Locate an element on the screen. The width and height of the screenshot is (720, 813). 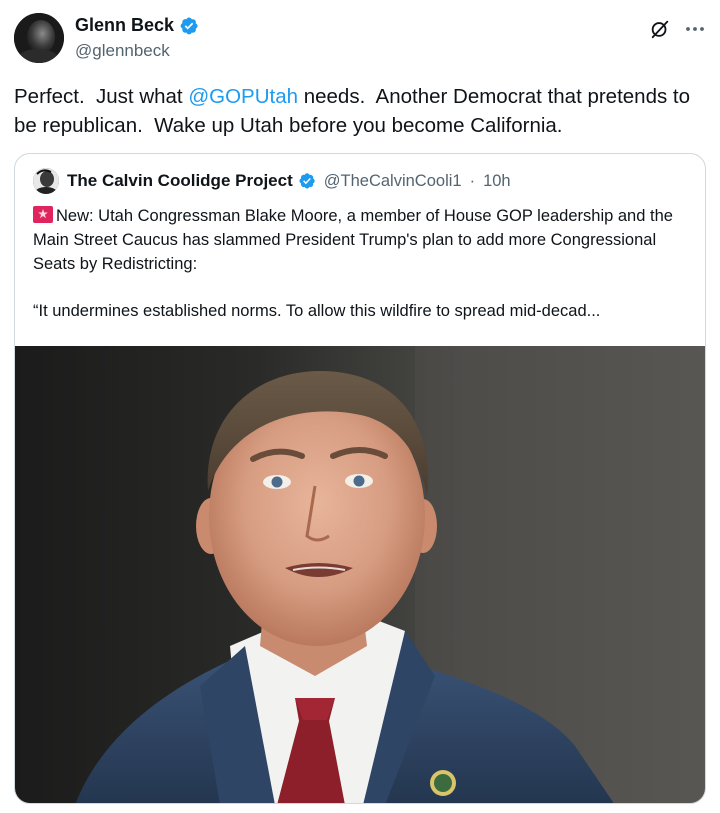
author-avatar is located at coordinates (39, 38).